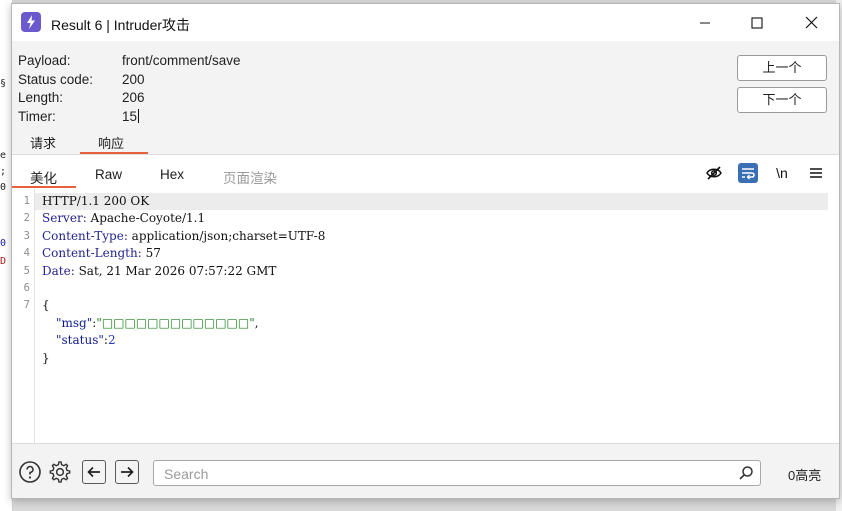 The image size is (842, 511). Describe the element at coordinates (111, 340) in the screenshot. I see `json-value-status: 2` at that location.